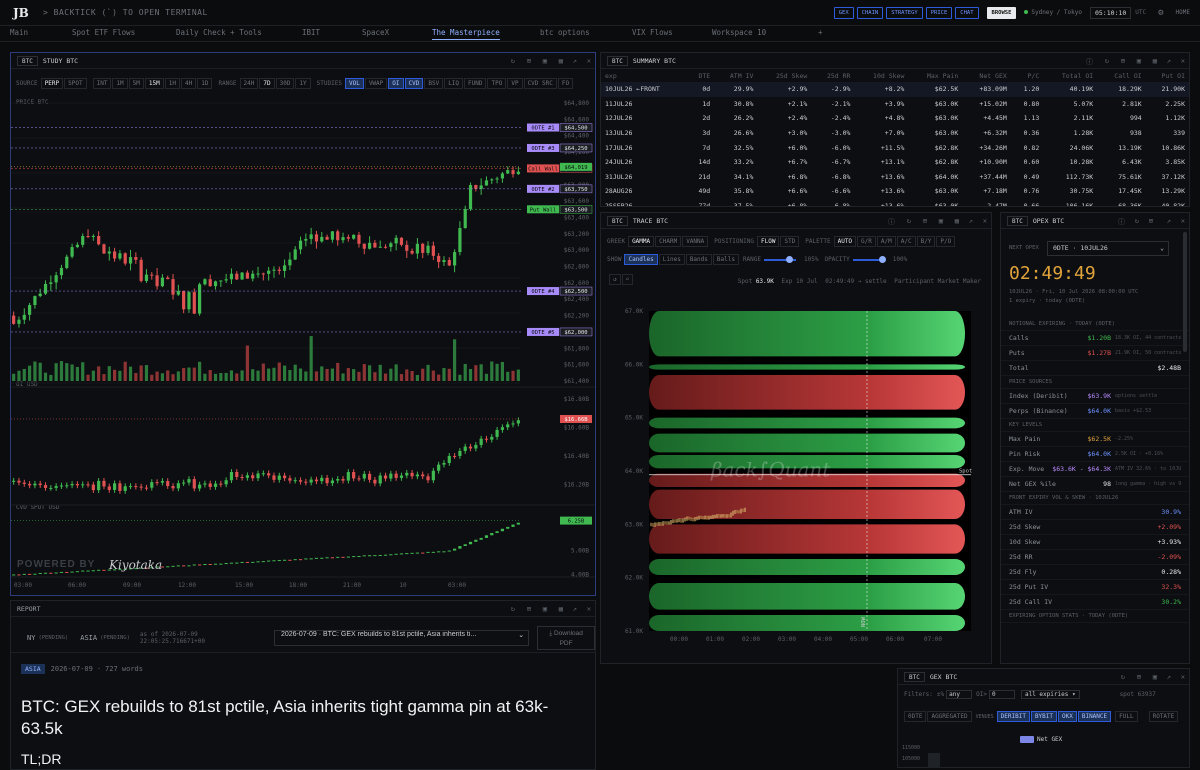 This screenshot has width=1200, height=770. I want to click on show-bands: Bands, so click(698, 259).